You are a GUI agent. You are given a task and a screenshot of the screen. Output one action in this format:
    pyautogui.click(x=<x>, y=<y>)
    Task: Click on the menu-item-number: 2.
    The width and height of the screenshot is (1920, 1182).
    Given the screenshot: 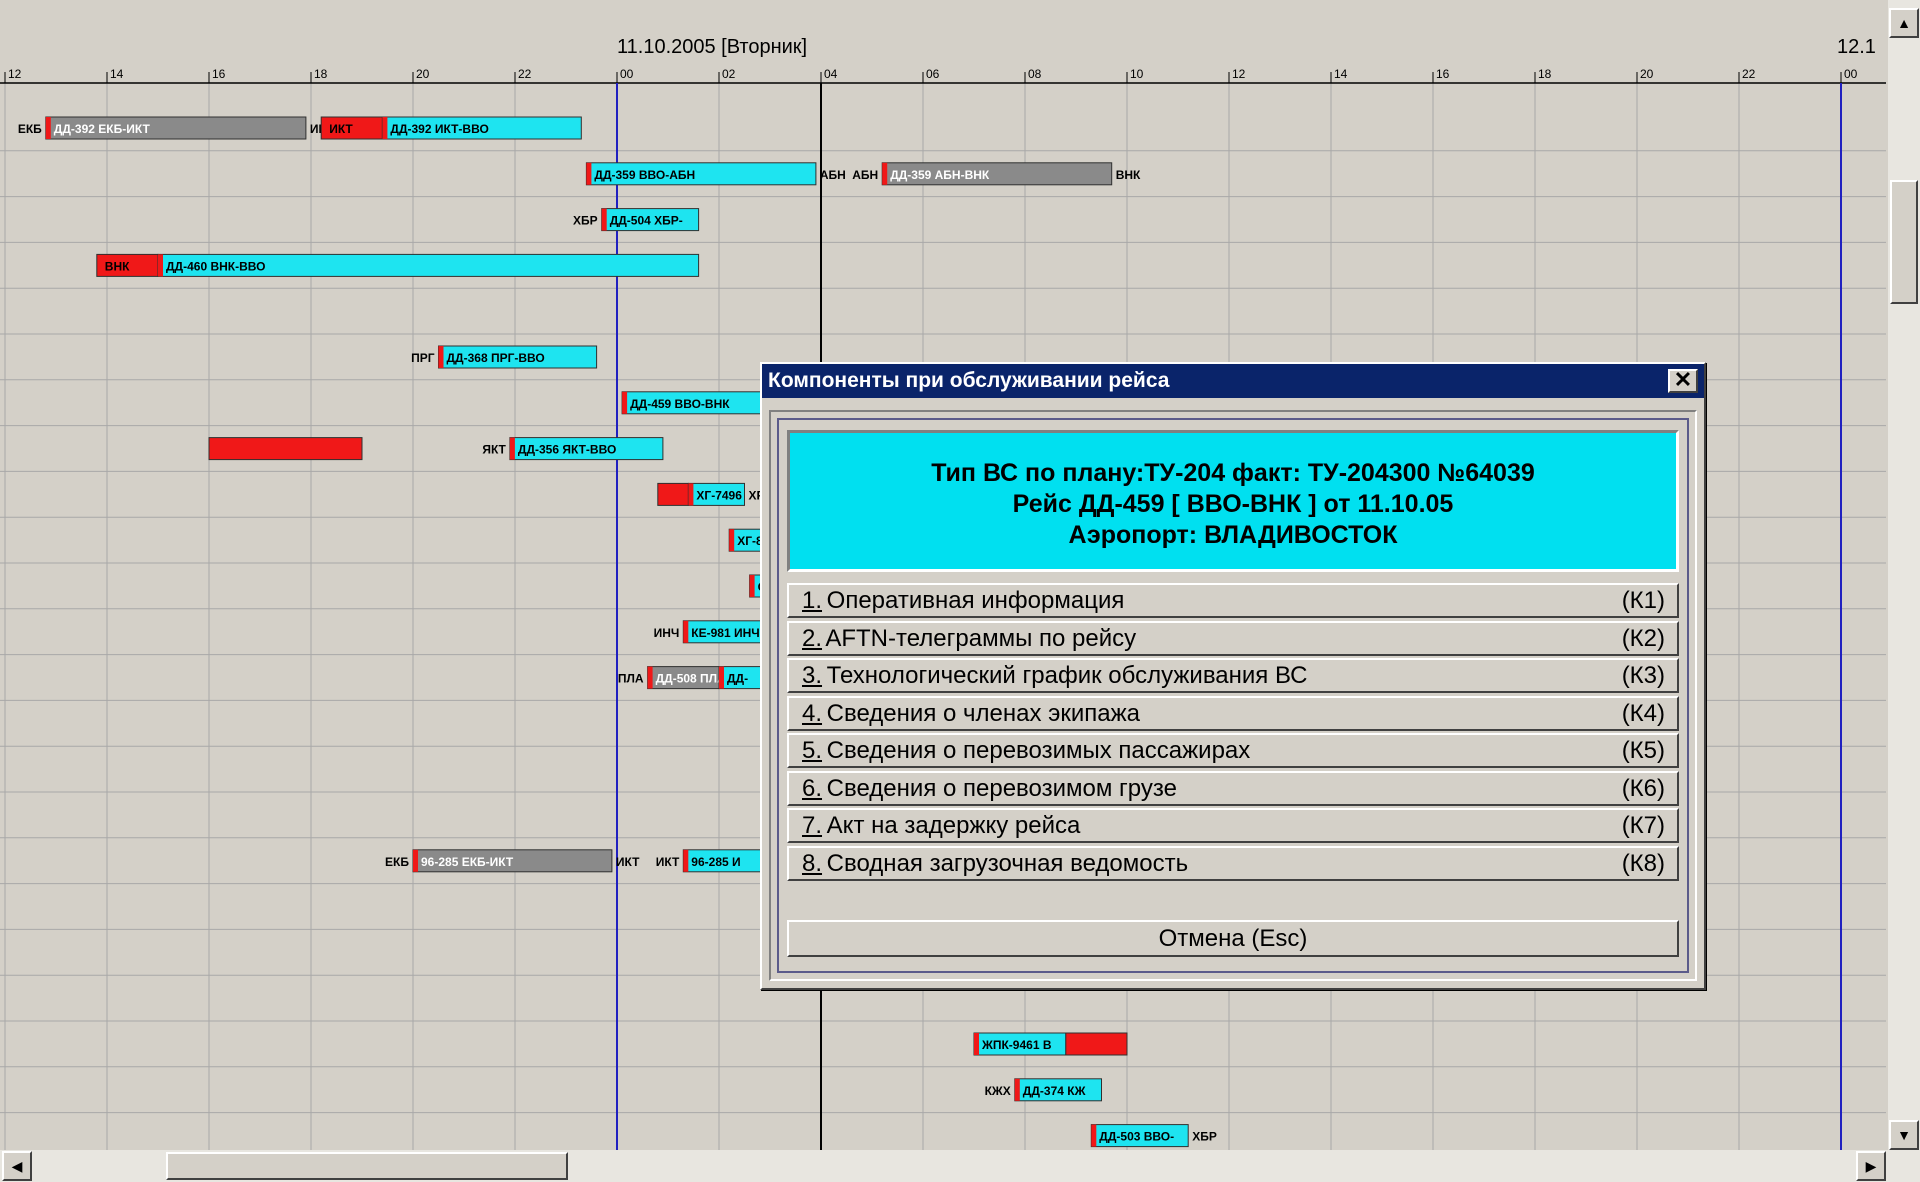 What is the action you would take?
    pyautogui.click(x=812, y=638)
    